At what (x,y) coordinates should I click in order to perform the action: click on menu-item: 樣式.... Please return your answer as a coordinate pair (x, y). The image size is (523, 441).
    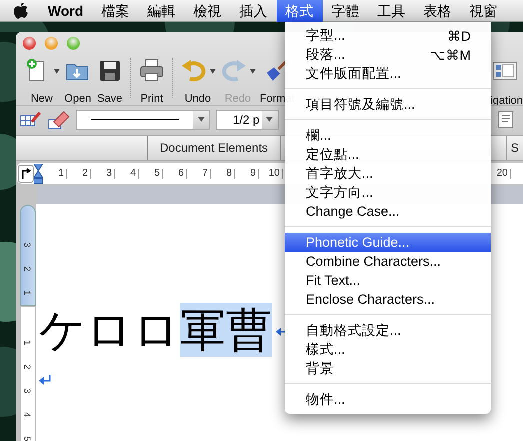
    Looking at the image, I should click on (388, 349).